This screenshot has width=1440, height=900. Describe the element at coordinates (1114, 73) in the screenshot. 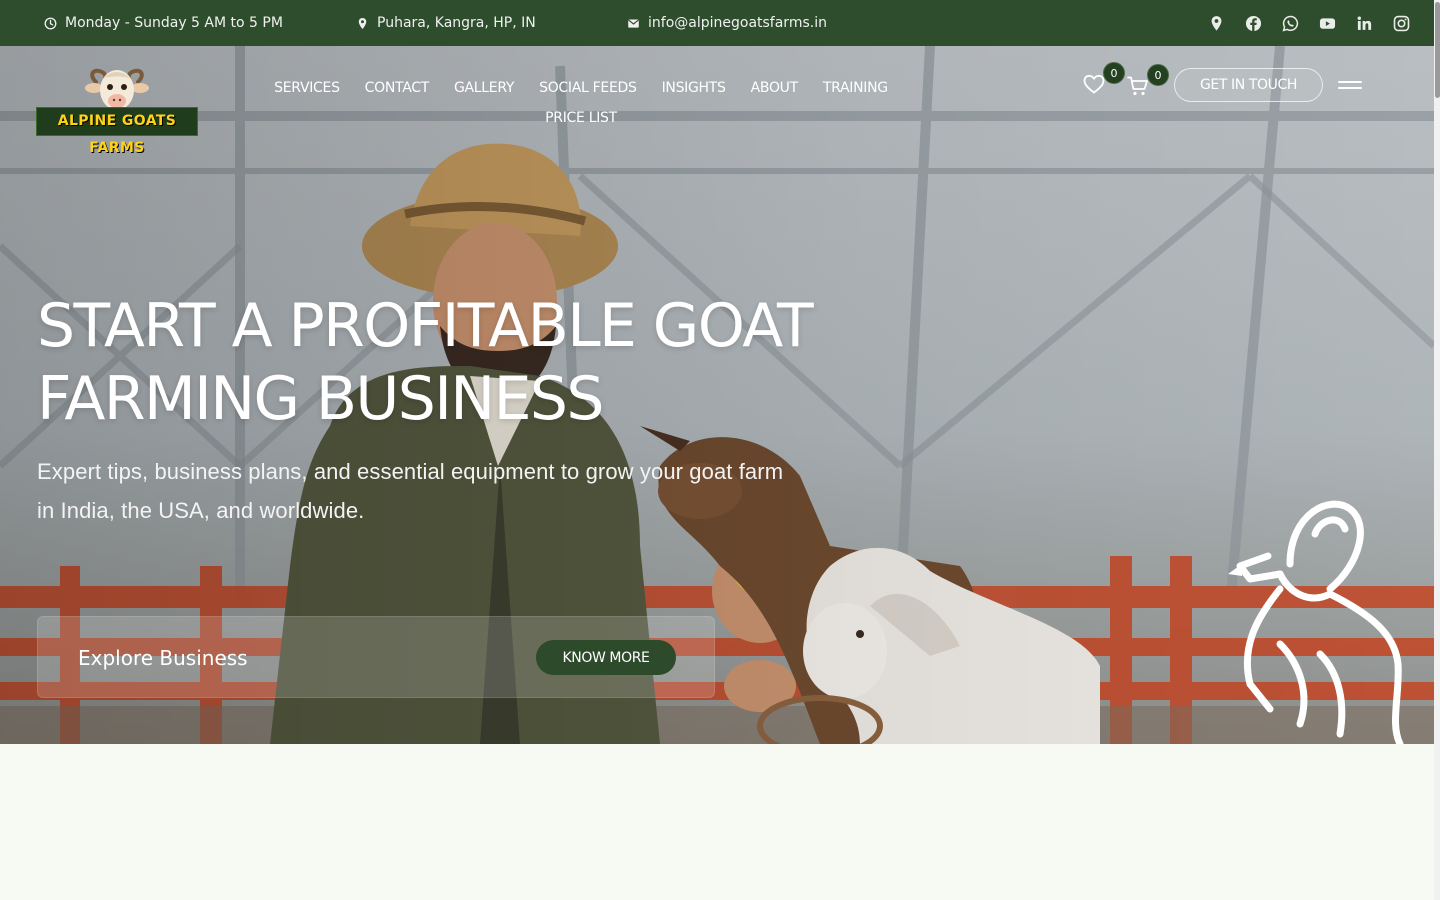

I see `wishlist-count-badge: 0` at that location.